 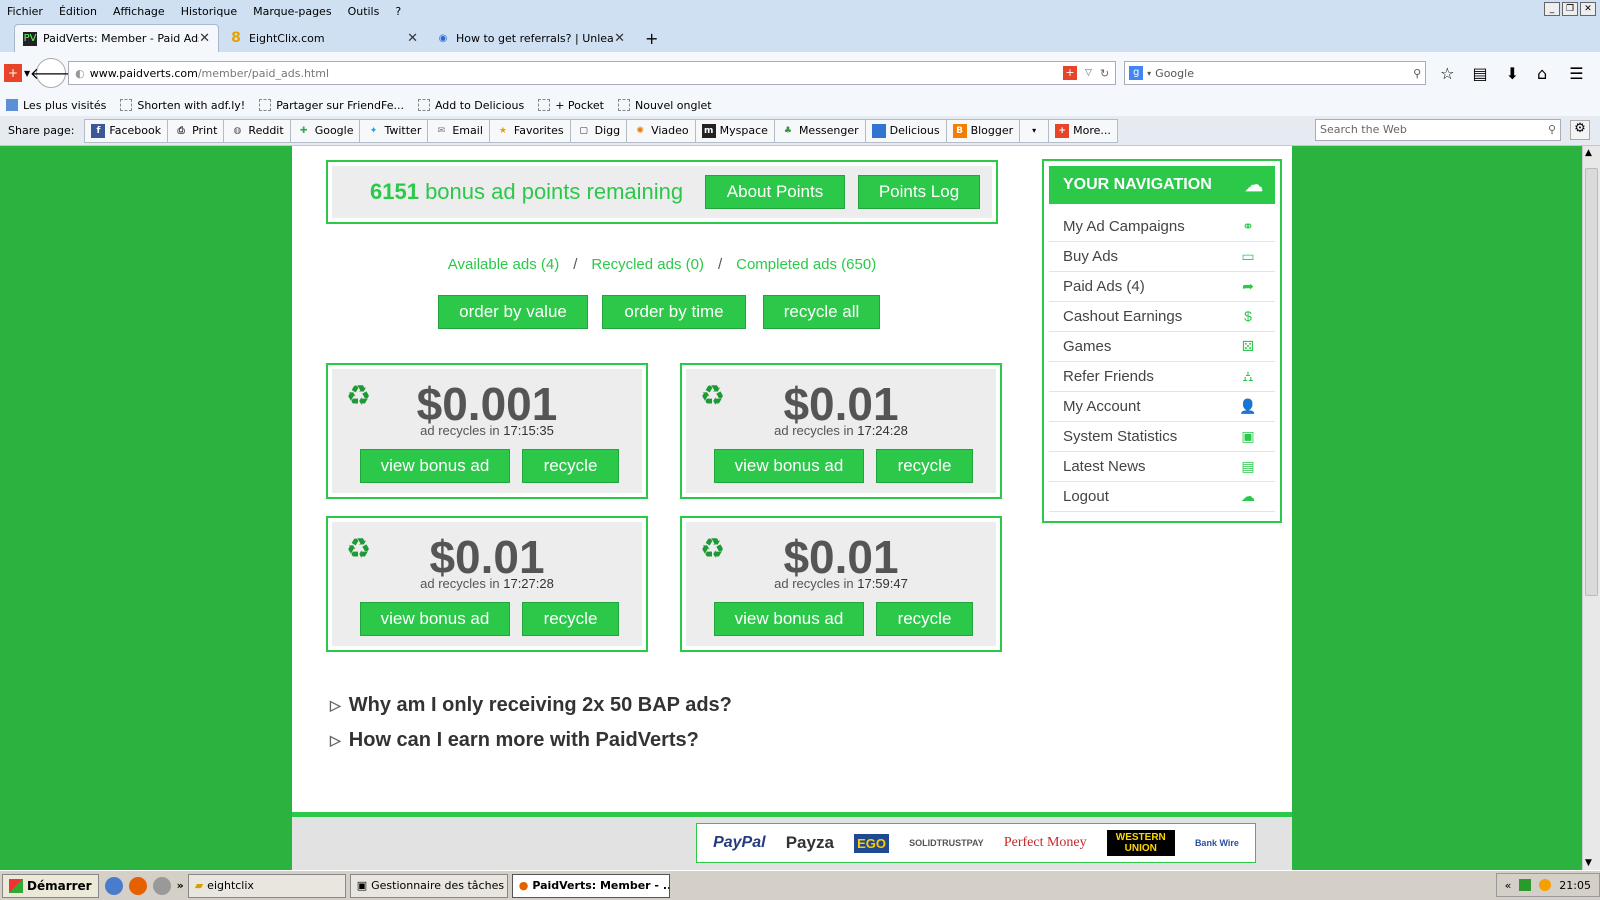 I want to click on bookmark-pocket: + Pocket, so click(x=571, y=105).